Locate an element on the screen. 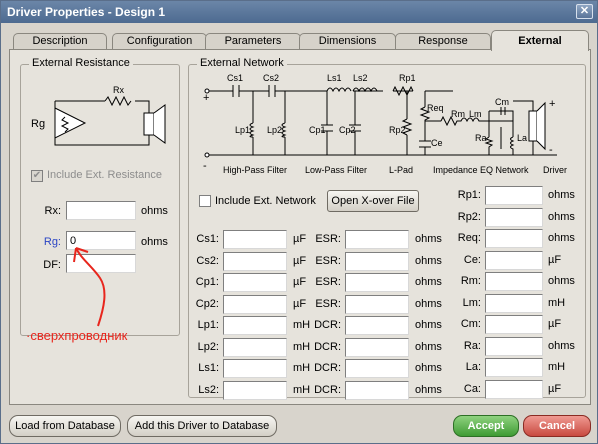 The width and height of the screenshot is (598, 444). open-xover-file-button: Open X-over File is located at coordinates (373, 201).